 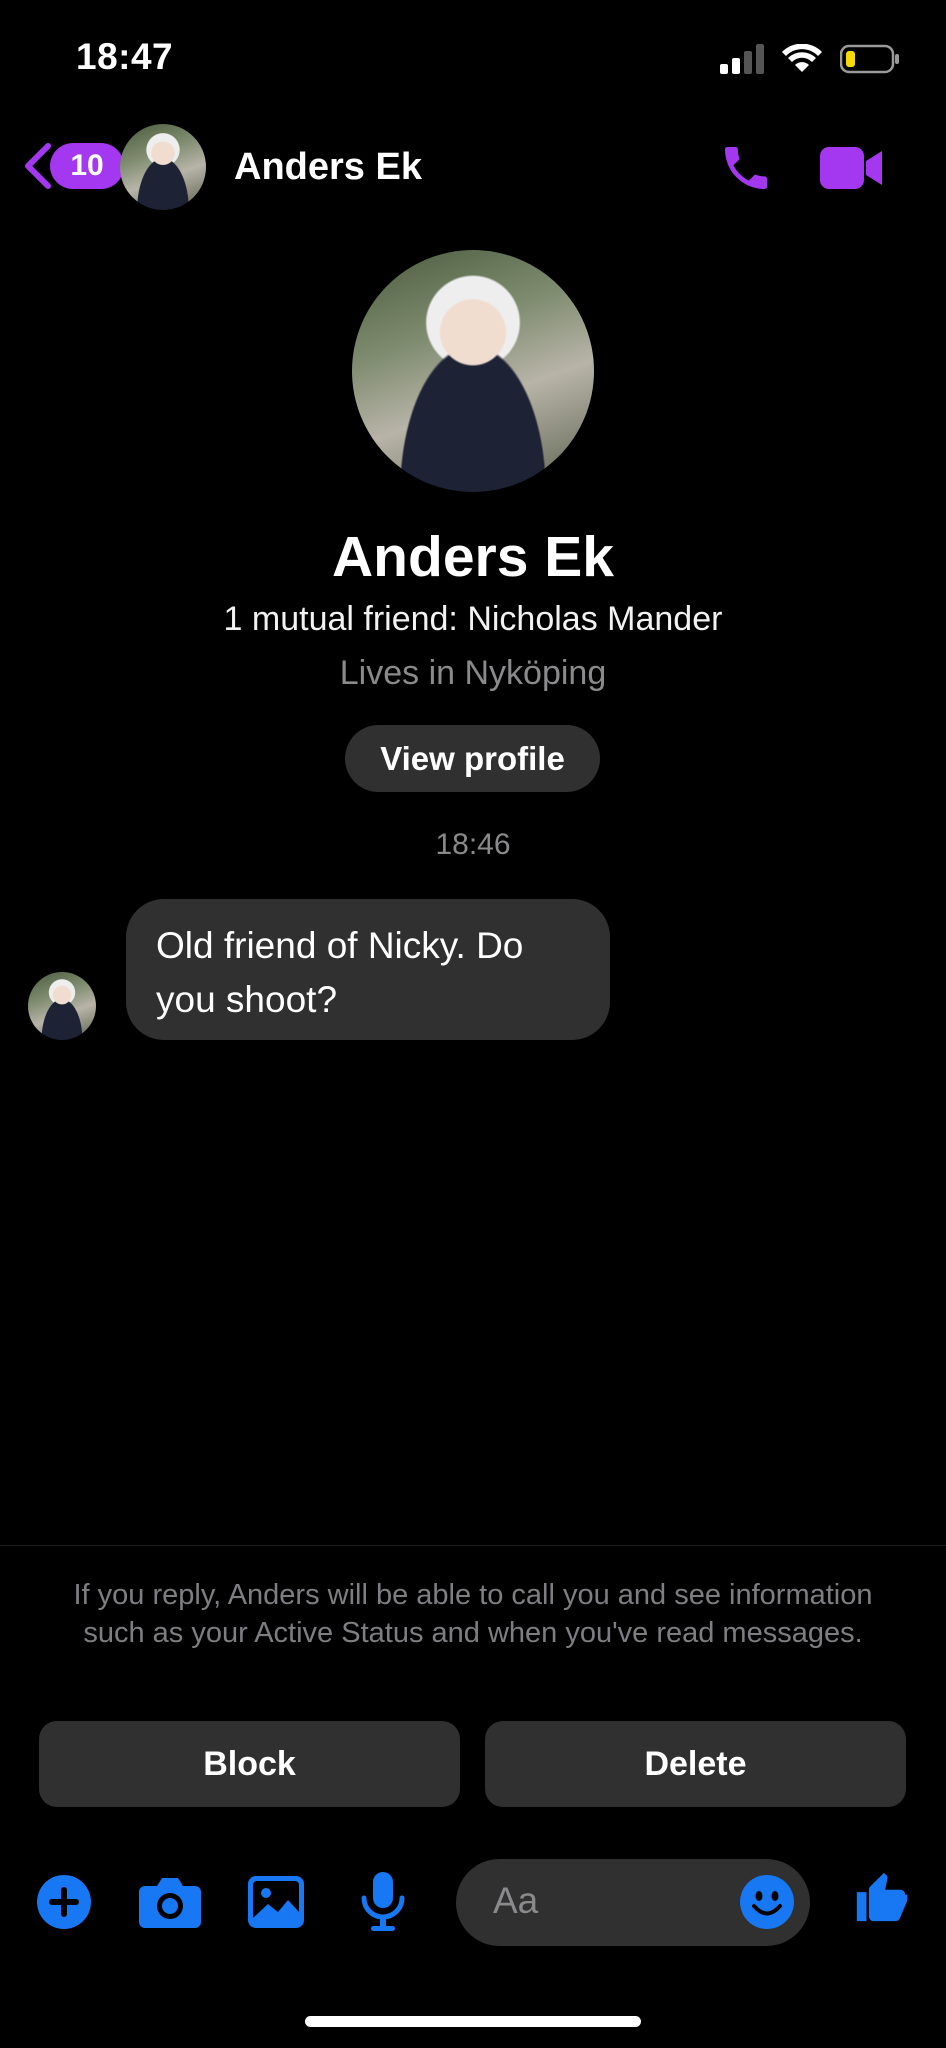 What do you see at coordinates (328, 167) in the screenshot?
I see `contact-name: Anders Ek` at bounding box center [328, 167].